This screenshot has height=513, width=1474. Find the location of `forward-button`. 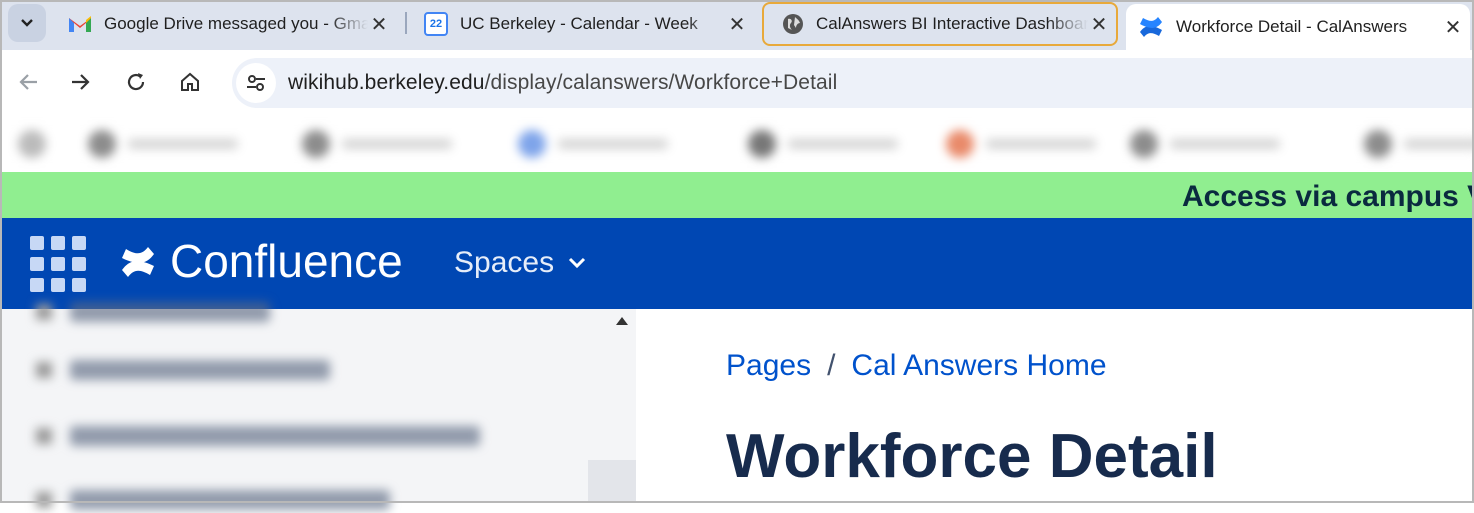

forward-button is located at coordinates (81, 82).